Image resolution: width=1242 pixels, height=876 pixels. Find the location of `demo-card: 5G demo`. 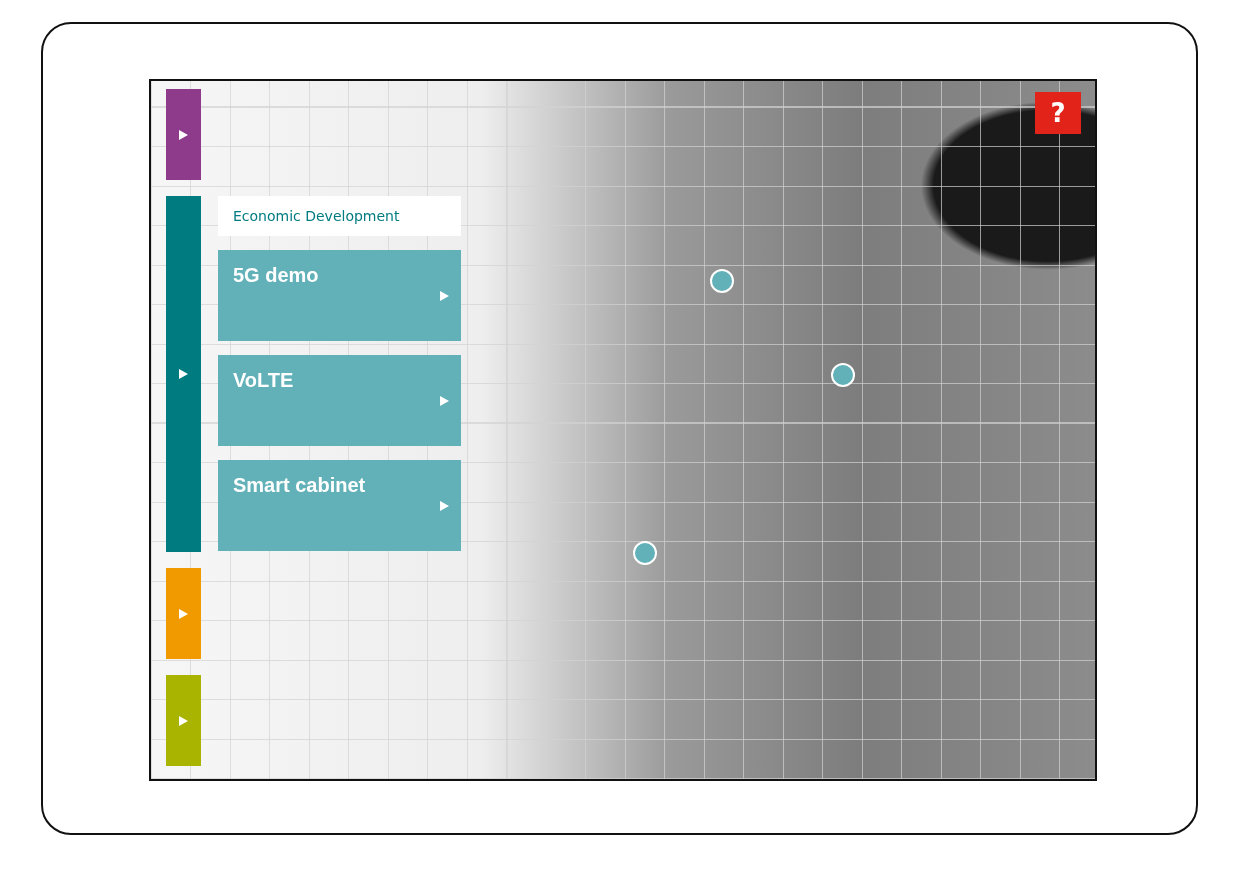

demo-card: 5G demo is located at coordinates (339, 295).